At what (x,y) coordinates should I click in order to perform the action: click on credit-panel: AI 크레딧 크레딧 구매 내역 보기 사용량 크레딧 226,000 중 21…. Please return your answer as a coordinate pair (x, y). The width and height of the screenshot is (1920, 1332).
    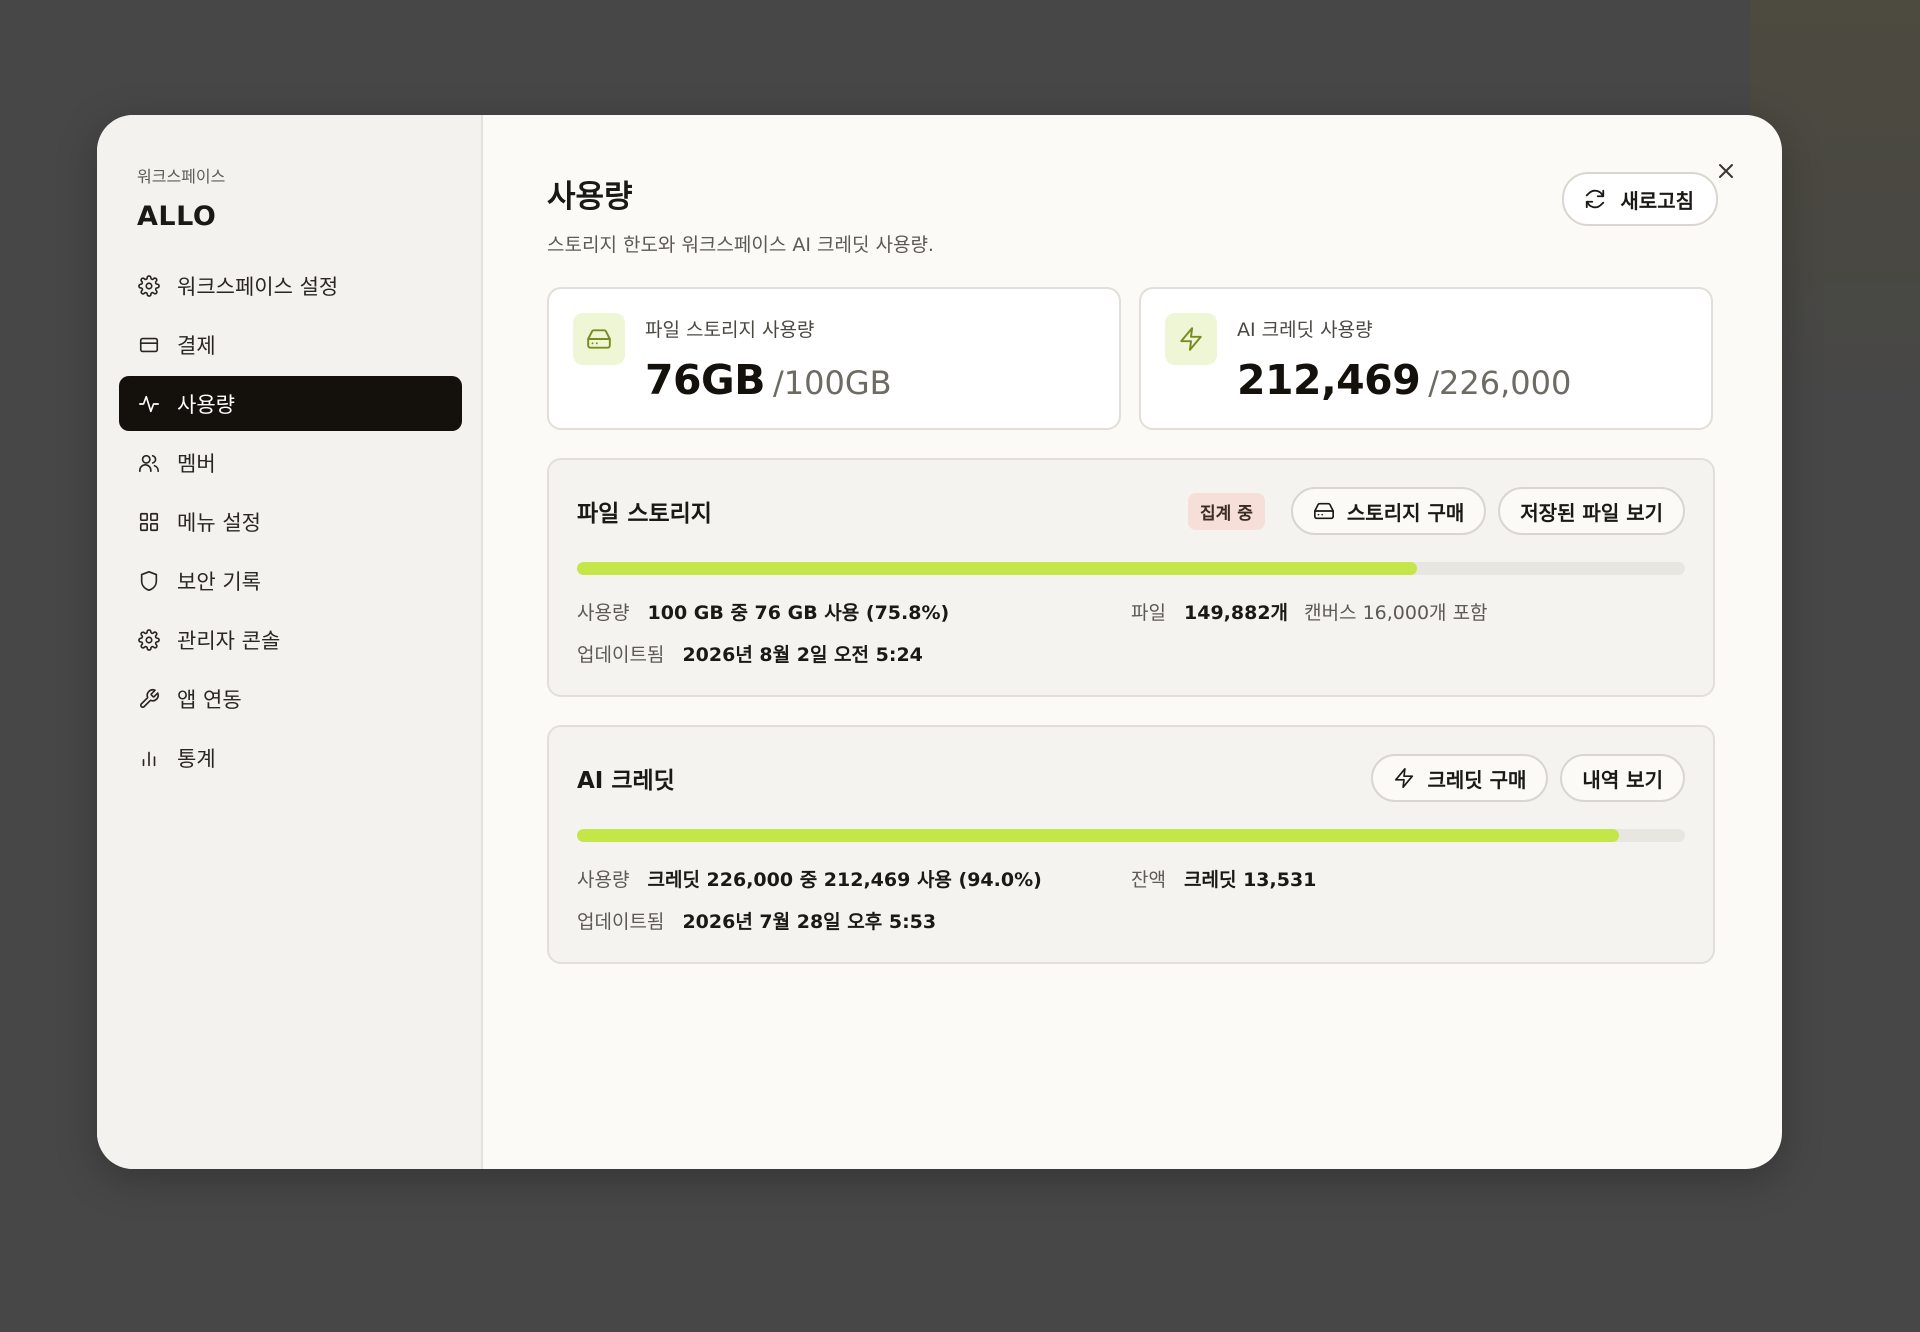
    Looking at the image, I should click on (1131, 844).